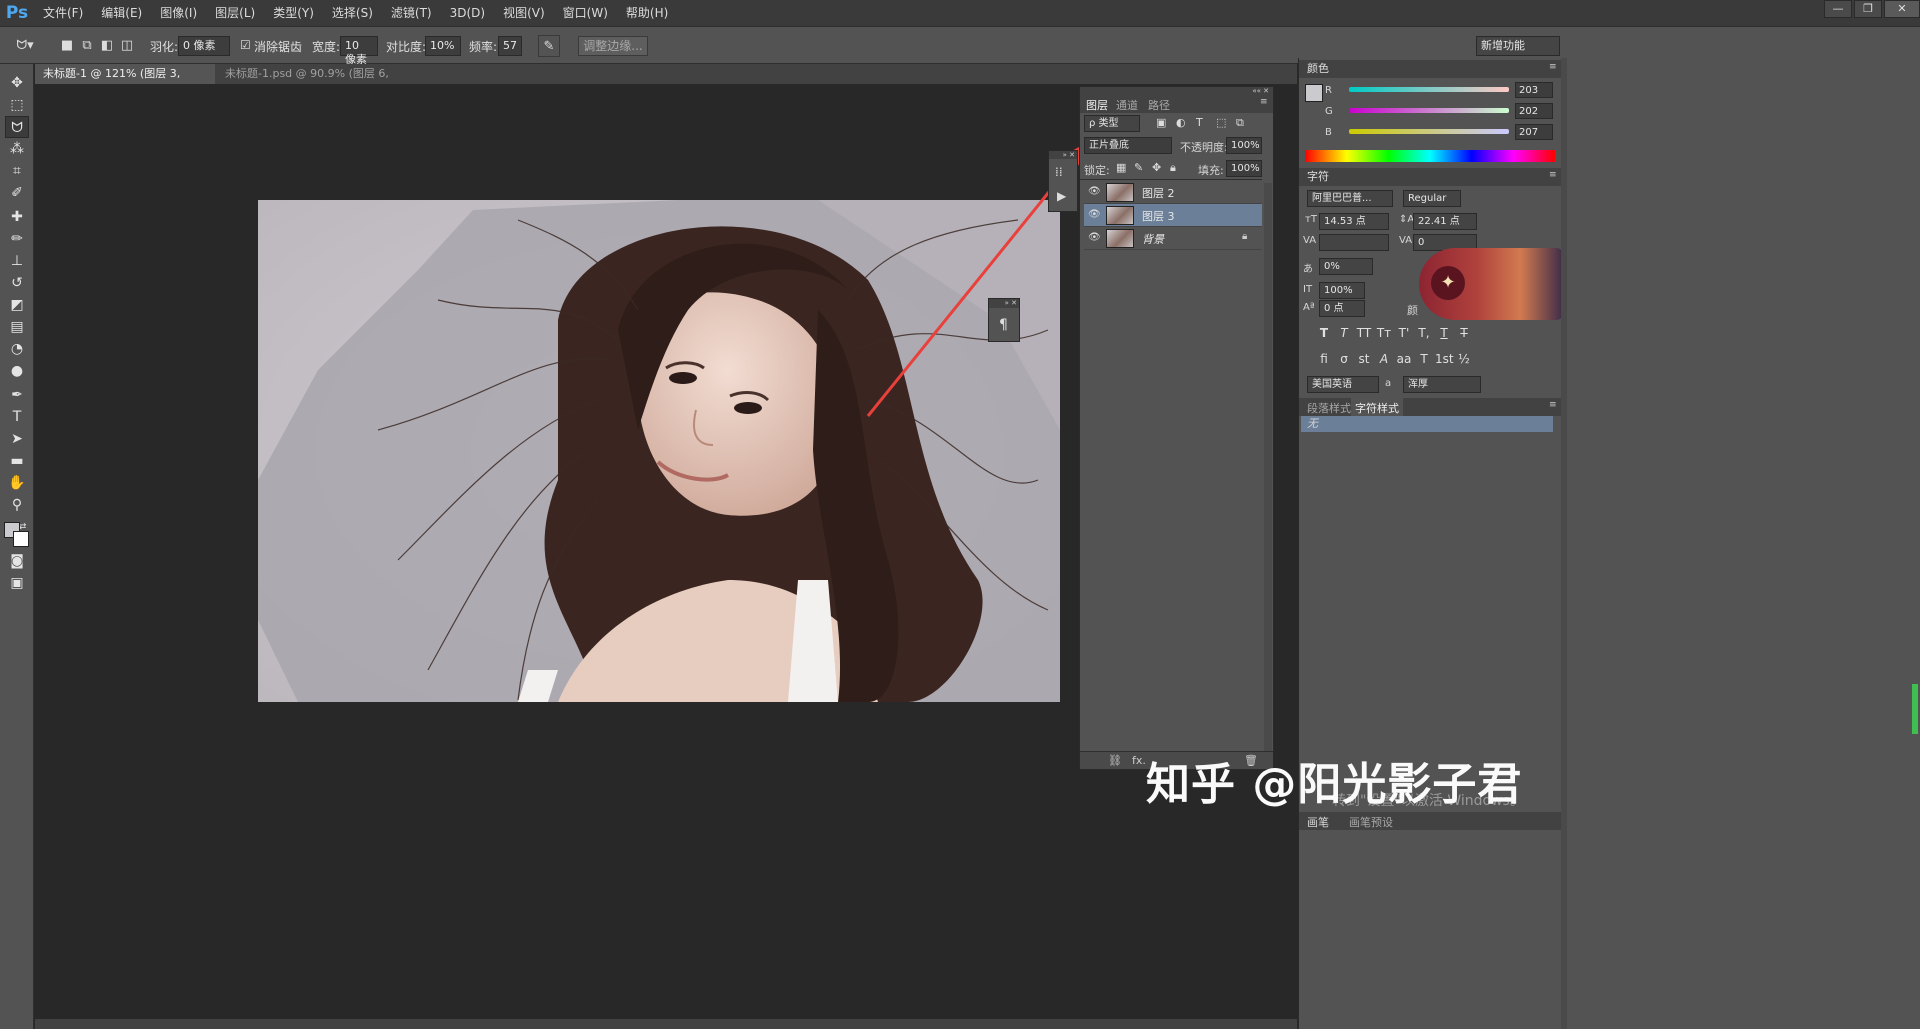 This screenshot has width=1920, height=1029. I want to click on quick-mask-icon: ◙, so click(17, 561).